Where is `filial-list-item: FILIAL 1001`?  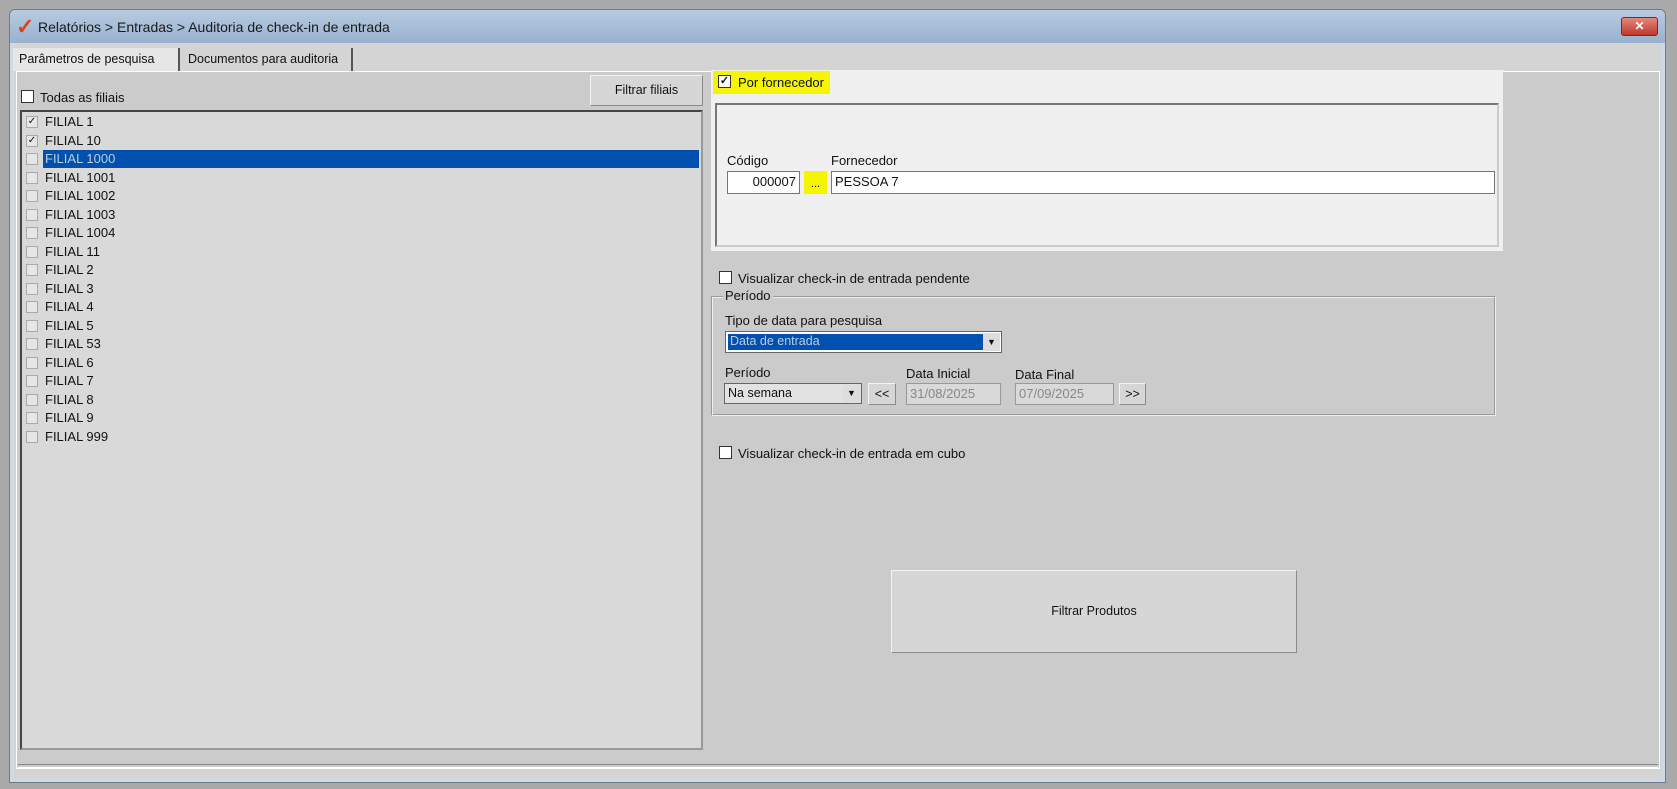 filial-list-item: FILIAL 1001 is located at coordinates (361, 178).